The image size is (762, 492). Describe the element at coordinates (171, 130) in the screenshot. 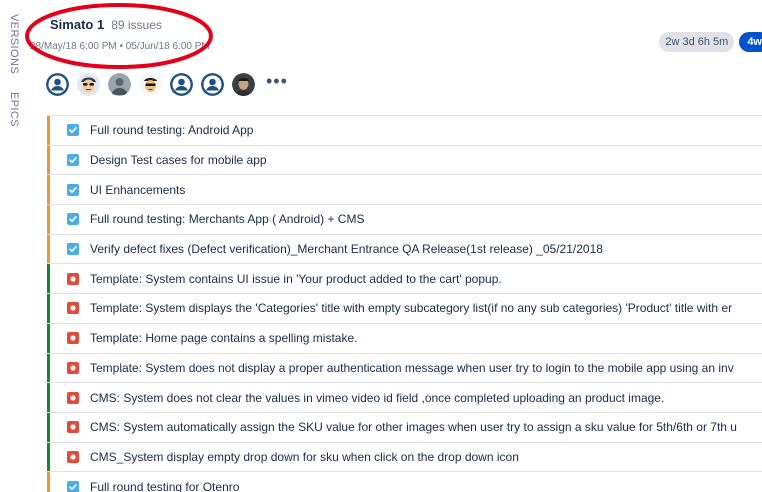

I see `issue-summary: Full round testing: Android App` at that location.